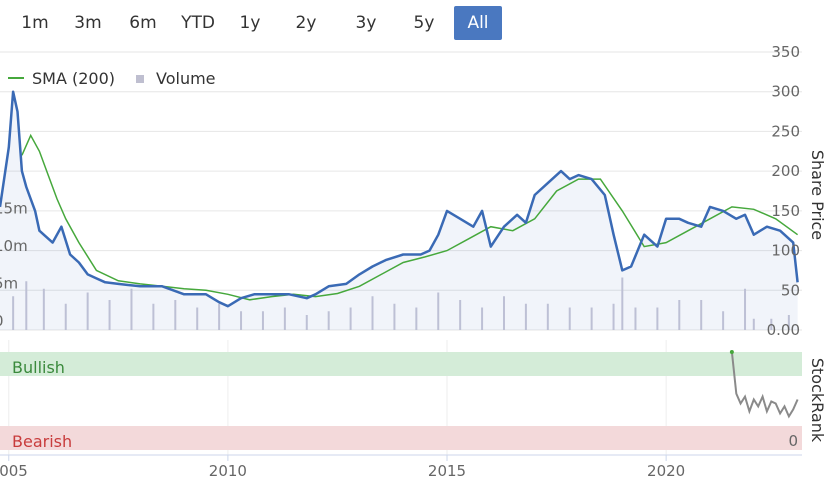  I want to click on volume-legend-swatch, so click(140, 79).